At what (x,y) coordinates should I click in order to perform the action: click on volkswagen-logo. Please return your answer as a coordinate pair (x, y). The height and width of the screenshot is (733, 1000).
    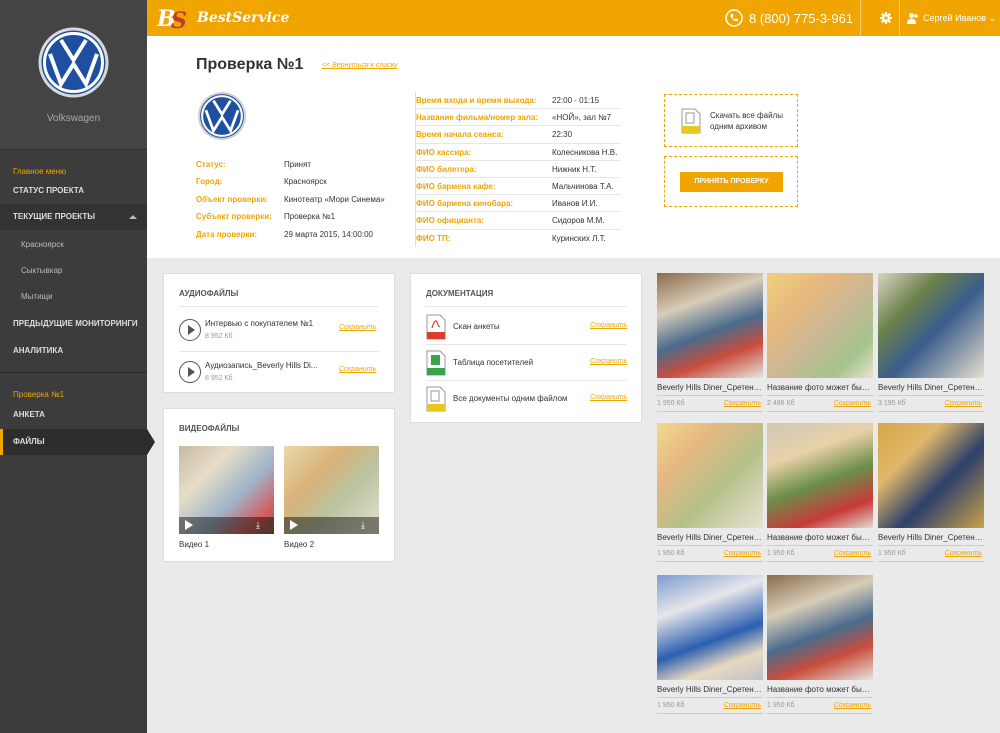
    Looking at the image, I should click on (222, 116).